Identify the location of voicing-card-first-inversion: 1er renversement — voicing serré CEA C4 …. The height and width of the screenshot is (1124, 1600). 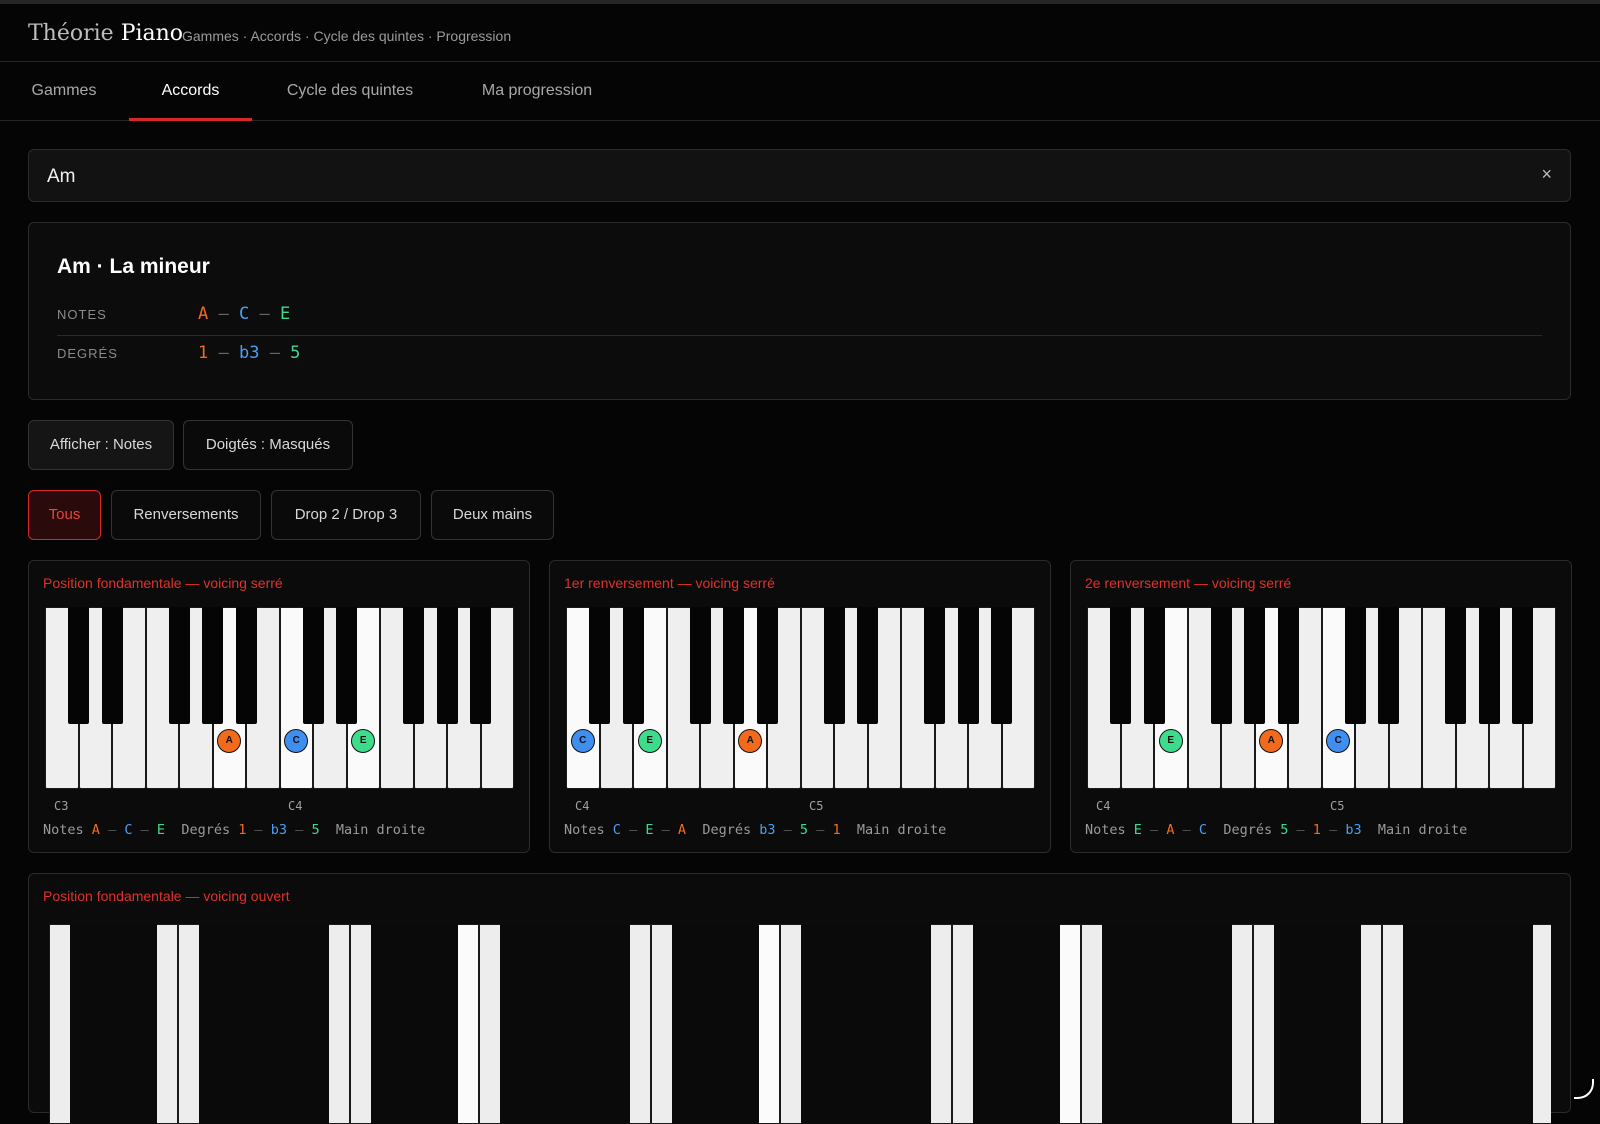
(800, 706).